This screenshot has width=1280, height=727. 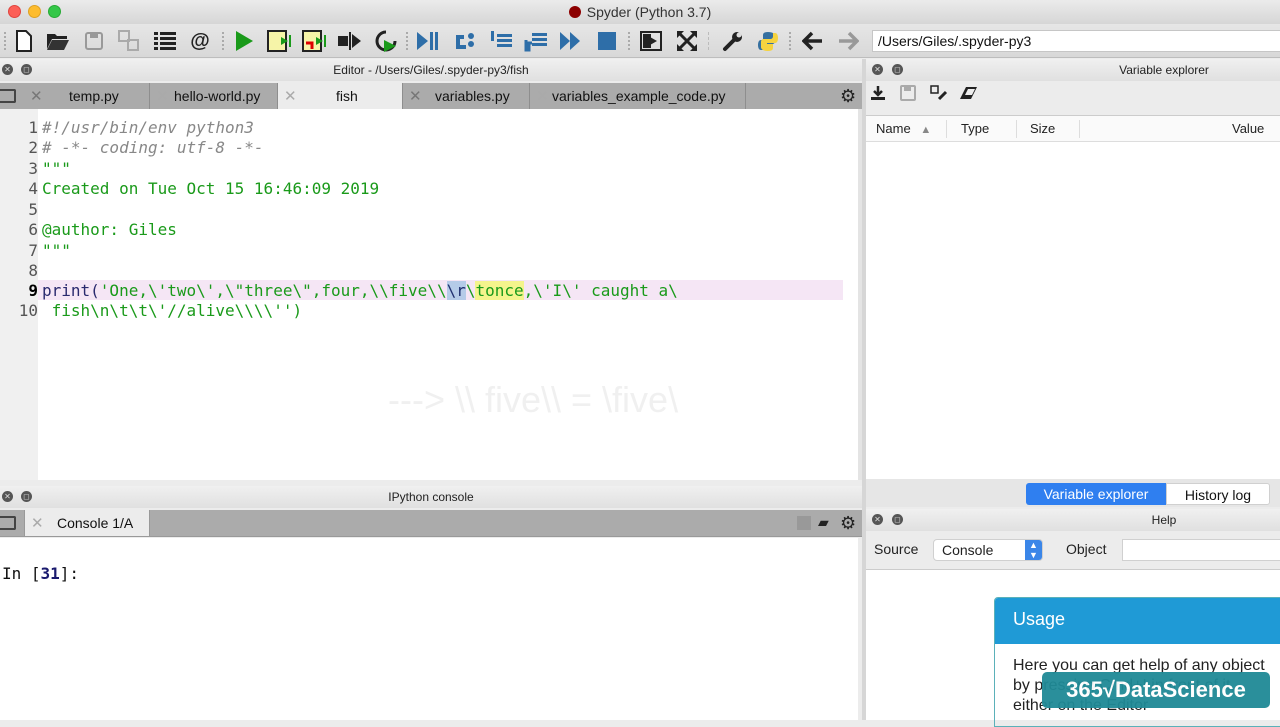 I want to click on line-number: 5, so click(x=33, y=209).